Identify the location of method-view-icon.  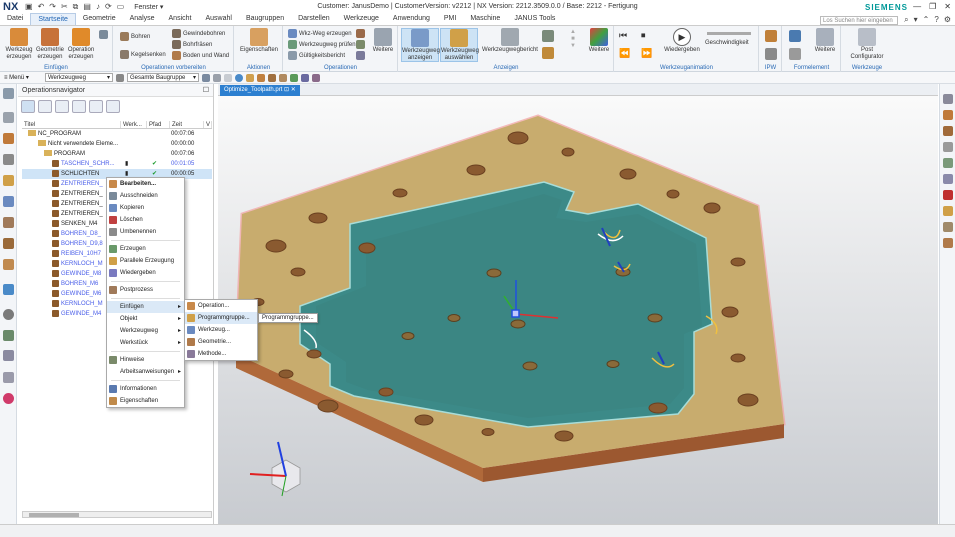
(79, 106).